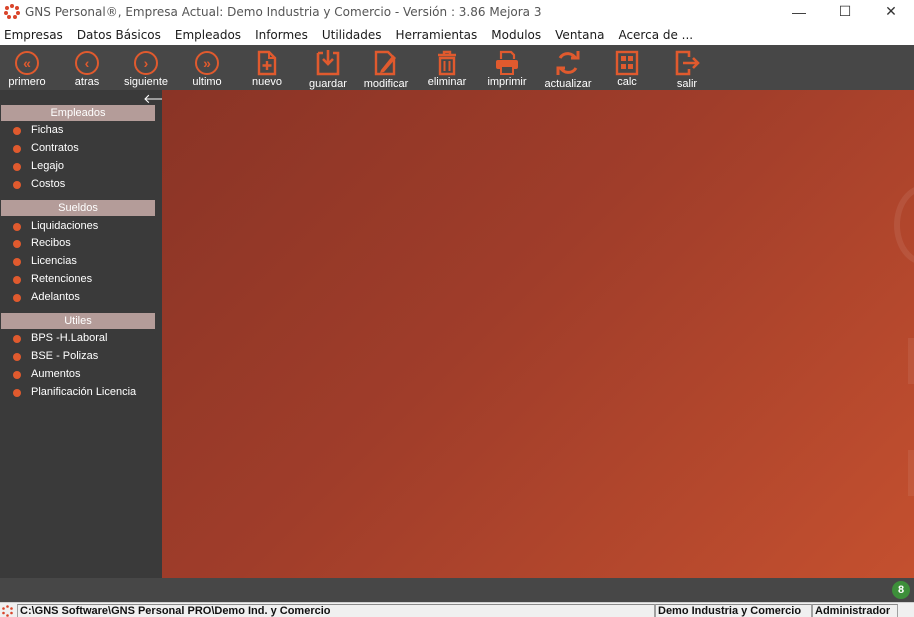 This screenshot has width=914, height=617. Describe the element at coordinates (48, 184) in the screenshot. I see `sidebar-item-label: Costos` at that location.